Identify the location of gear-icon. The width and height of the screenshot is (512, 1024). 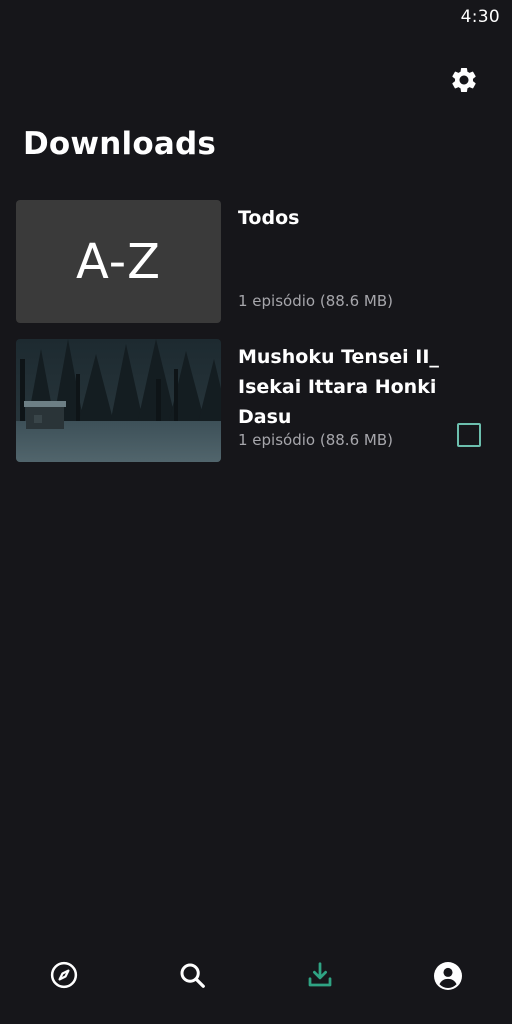
(464, 80).